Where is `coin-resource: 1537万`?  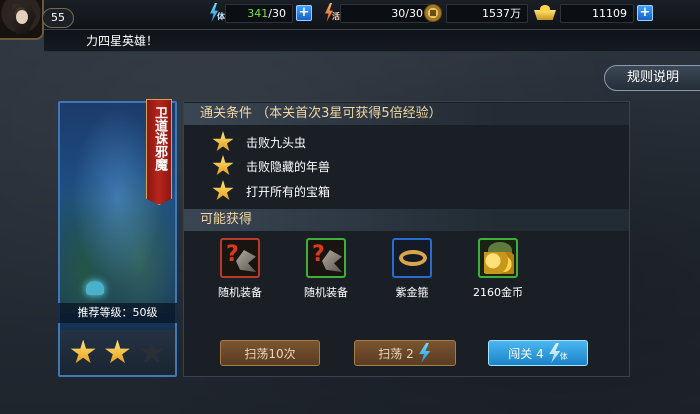
coin-resource: 1537万 is located at coordinates (476, 13).